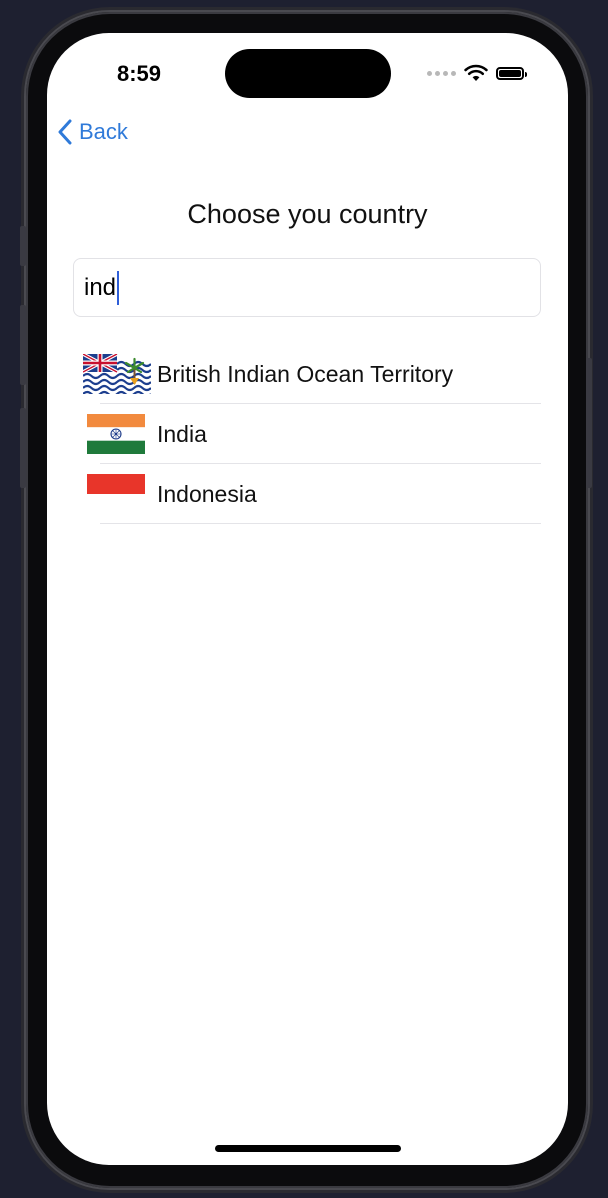 The width and height of the screenshot is (608, 1198). I want to click on country-row-british-indian-ocean-territory: British Indian Ocean Territory, so click(312, 374).